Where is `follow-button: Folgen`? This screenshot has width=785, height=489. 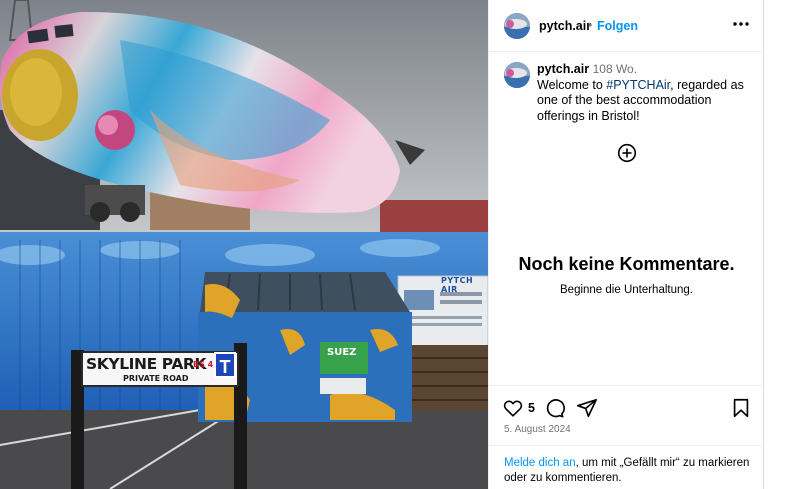
follow-button: Folgen is located at coordinates (617, 26).